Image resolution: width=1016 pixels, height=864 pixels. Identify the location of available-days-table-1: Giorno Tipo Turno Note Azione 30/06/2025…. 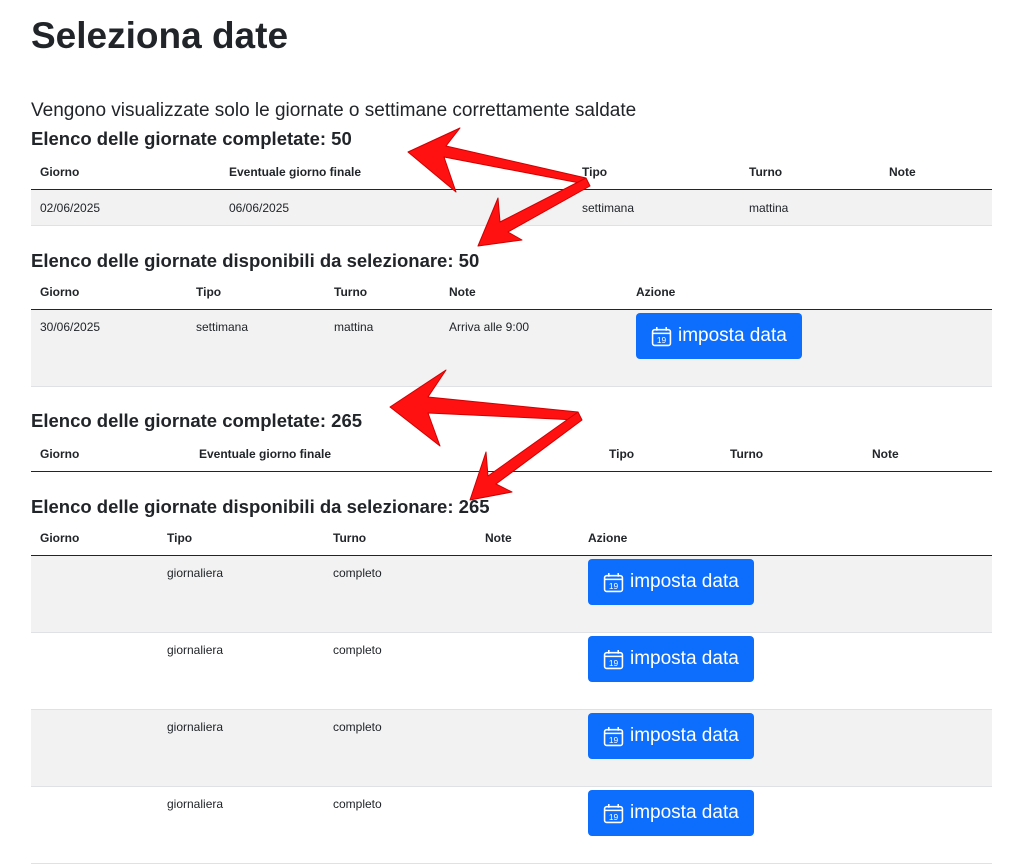
(511, 331).